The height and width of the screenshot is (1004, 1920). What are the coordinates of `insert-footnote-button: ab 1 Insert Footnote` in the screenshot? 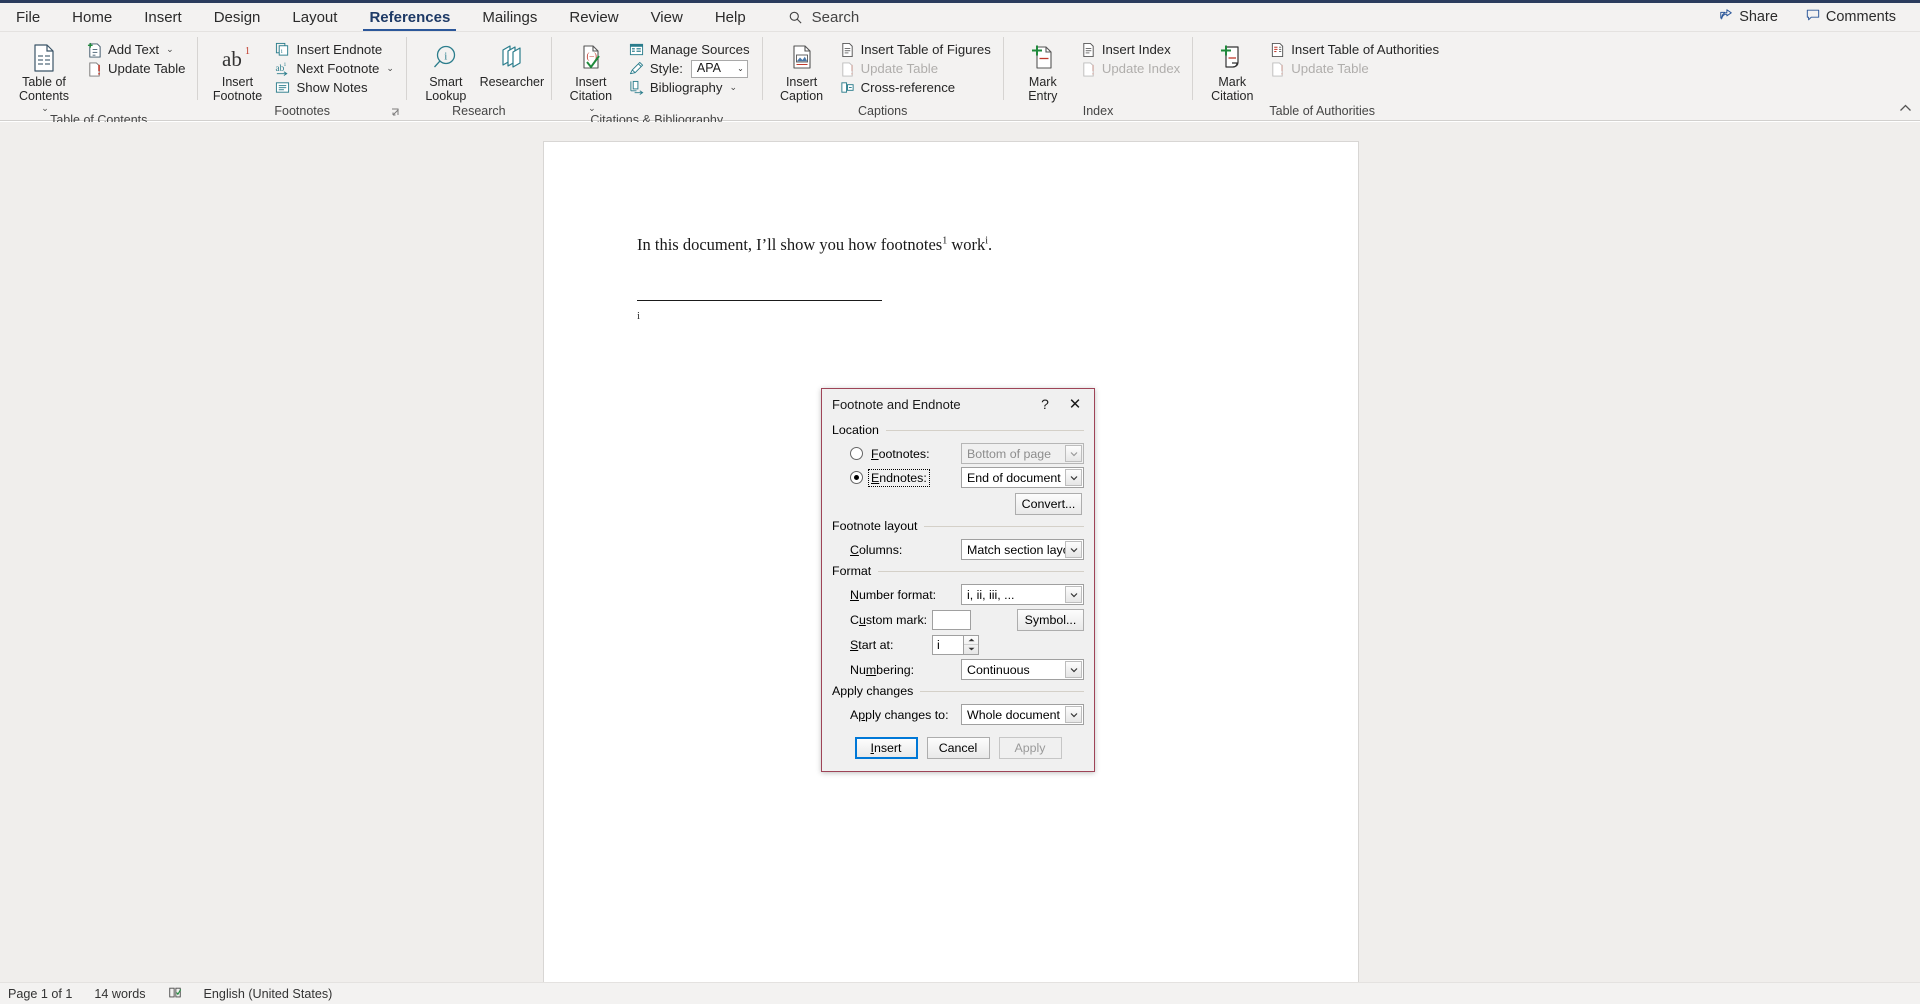 It's located at (237, 70).